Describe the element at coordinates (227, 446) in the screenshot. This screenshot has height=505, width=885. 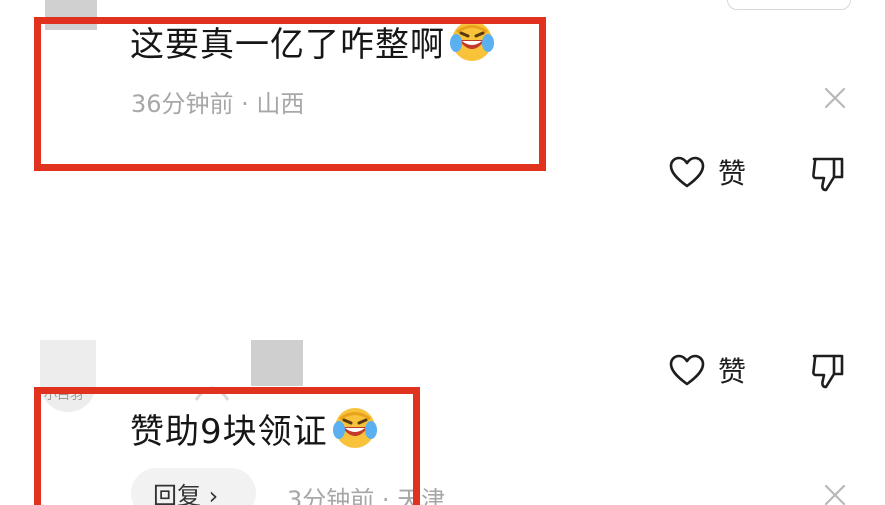
I see `highlight-box` at that location.